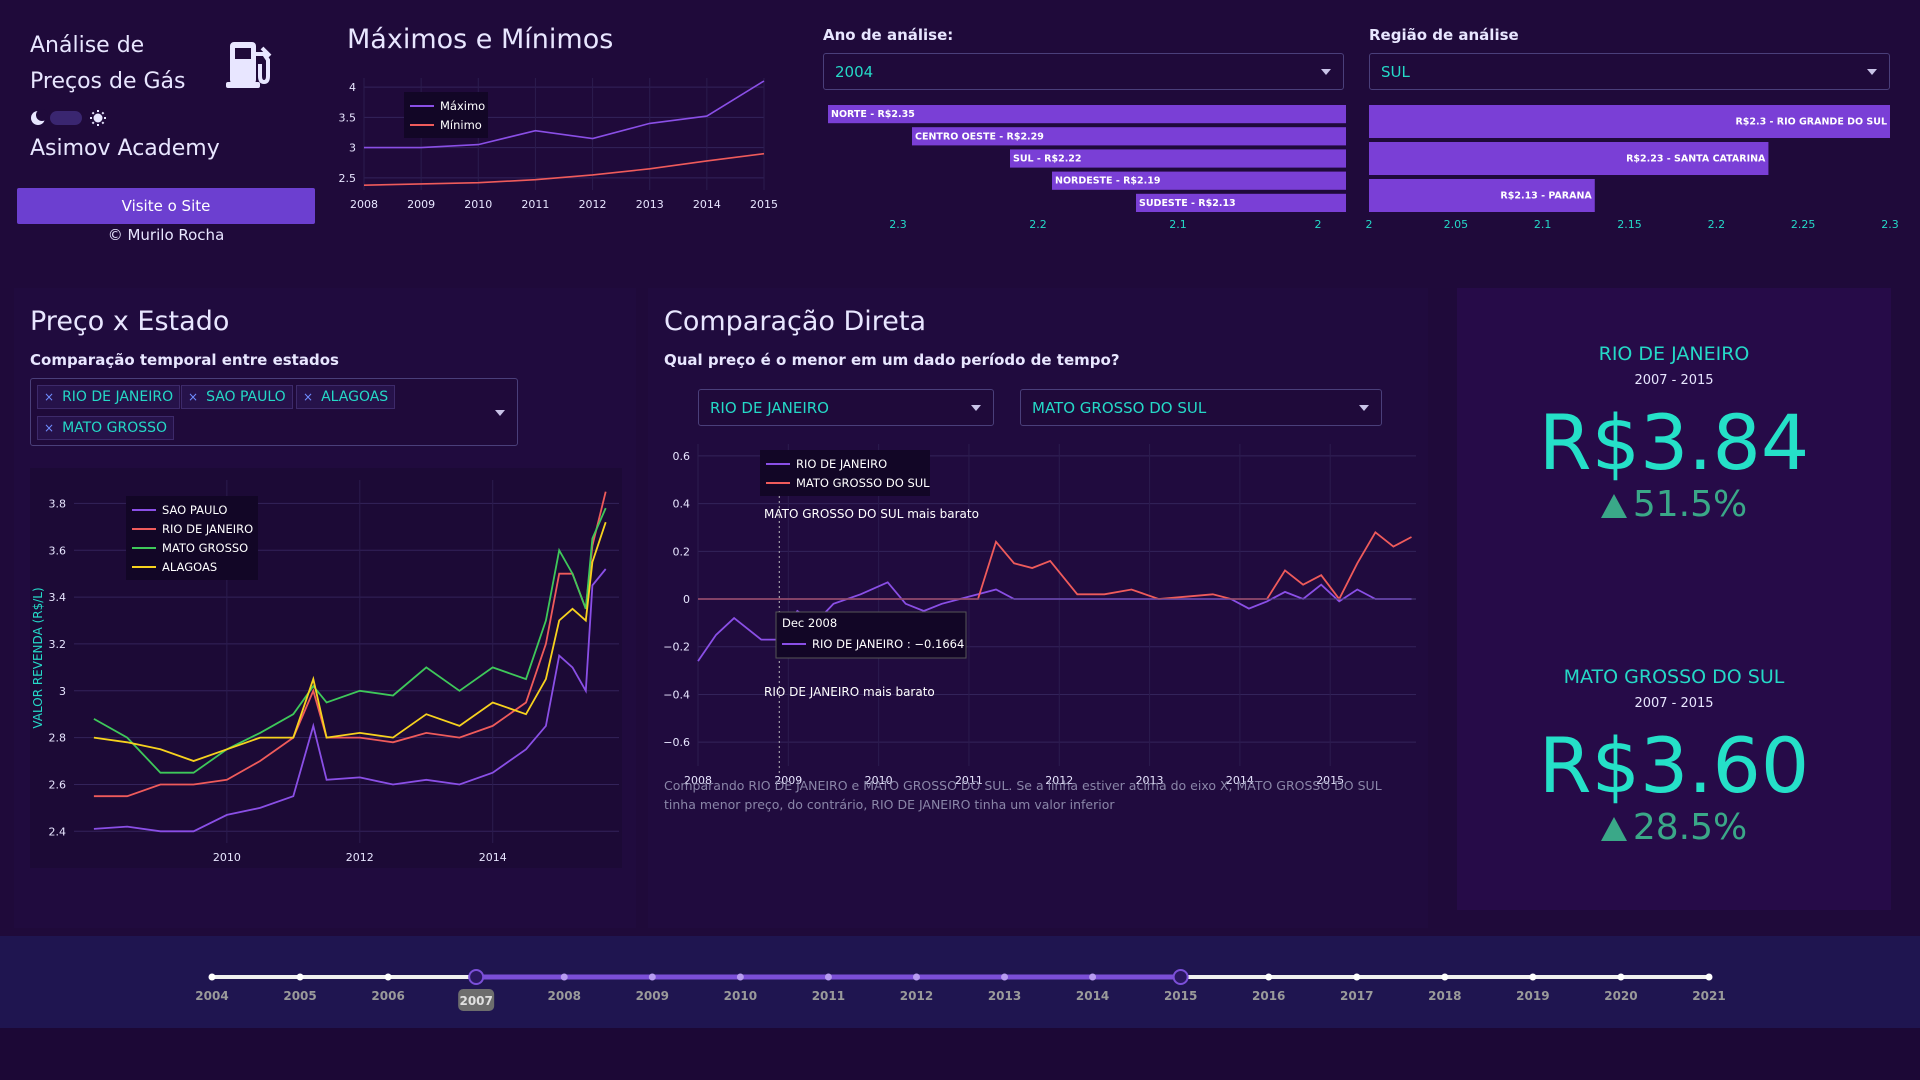 The height and width of the screenshot is (1080, 1920). What do you see at coordinates (1004, 996) in the screenshot?
I see `slider-year-label: 2013` at bounding box center [1004, 996].